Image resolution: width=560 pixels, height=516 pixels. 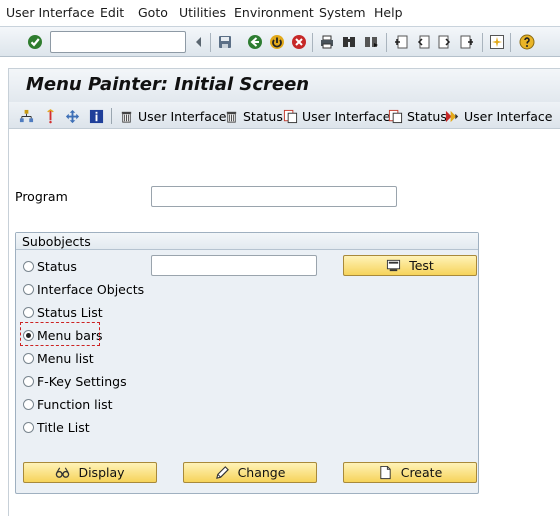 What do you see at coordinates (247, 241) in the screenshot?
I see `subobjects-header: Subobjects` at bounding box center [247, 241].